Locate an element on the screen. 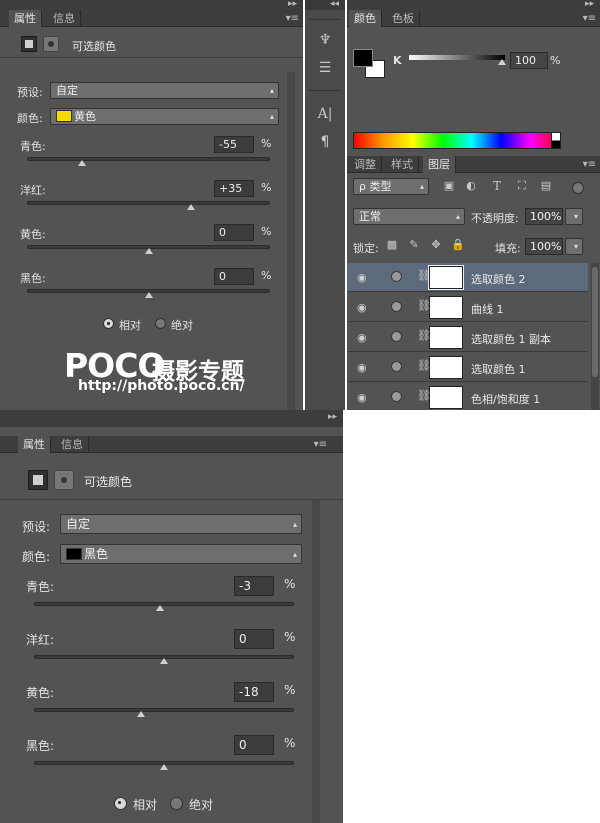  opacity-input: 100% is located at coordinates (544, 216).